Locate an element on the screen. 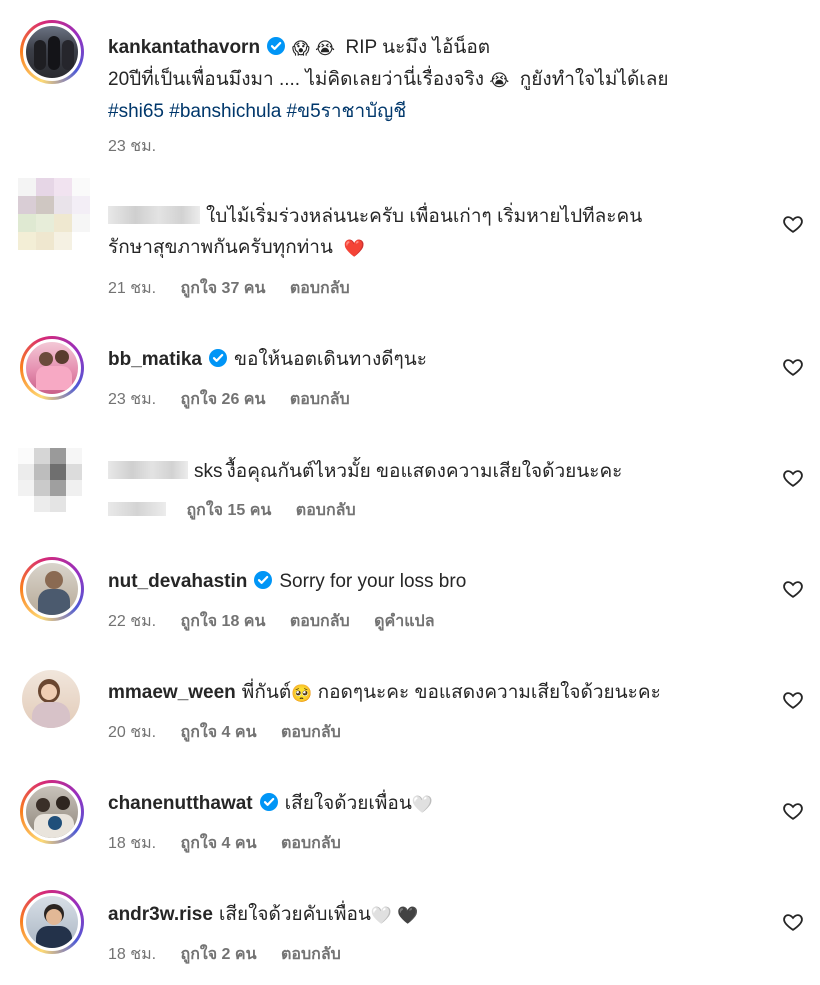 Image resolution: width=820 pixels, height=985 pixels. hashtag: #banshichula is located at coordinates (225, 111).